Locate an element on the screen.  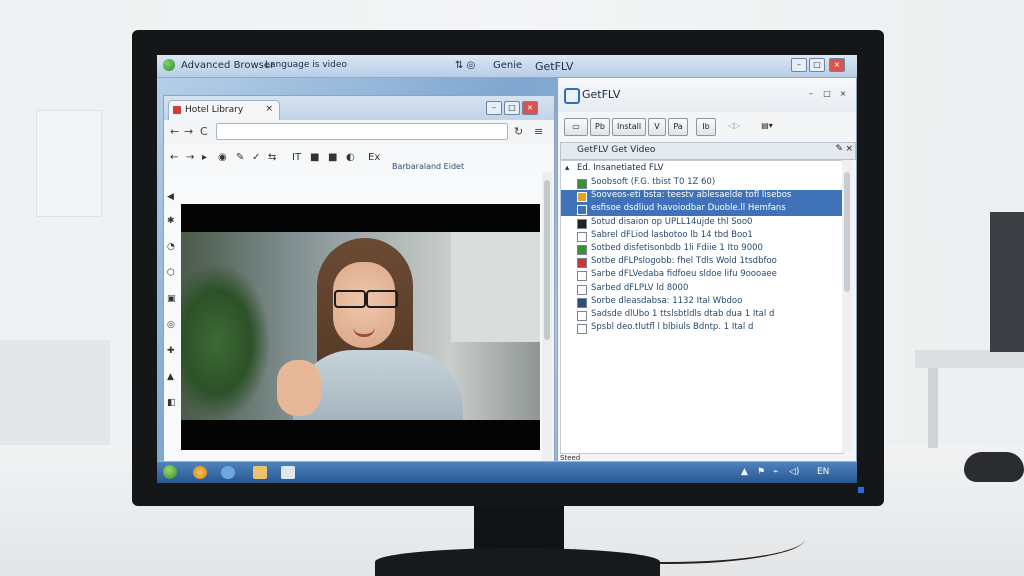
maximize-button: □ is located at coordinates (817, 65).